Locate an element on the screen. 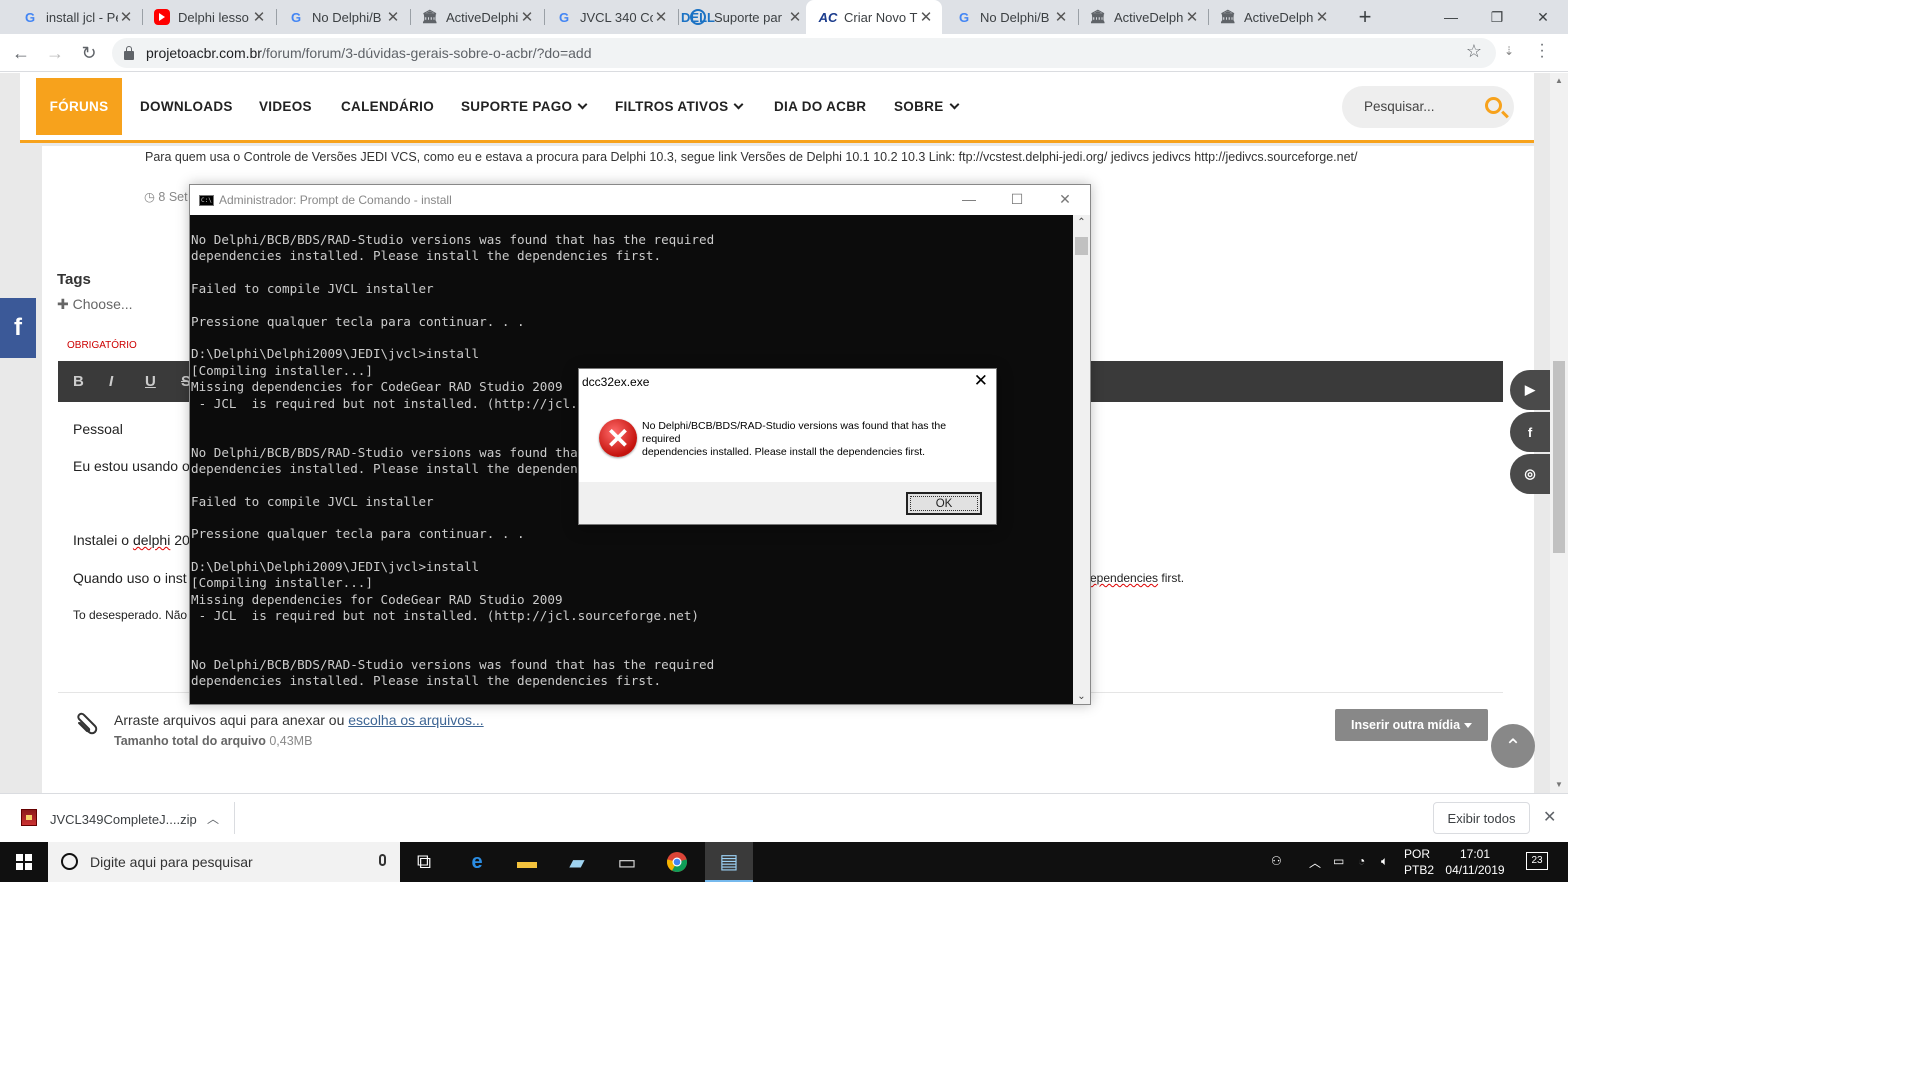 Image resolution: width=1920 pixels, height=1080 pixels. clock: 17:01 04/11/2019 is located at coordinates (1475, 862).